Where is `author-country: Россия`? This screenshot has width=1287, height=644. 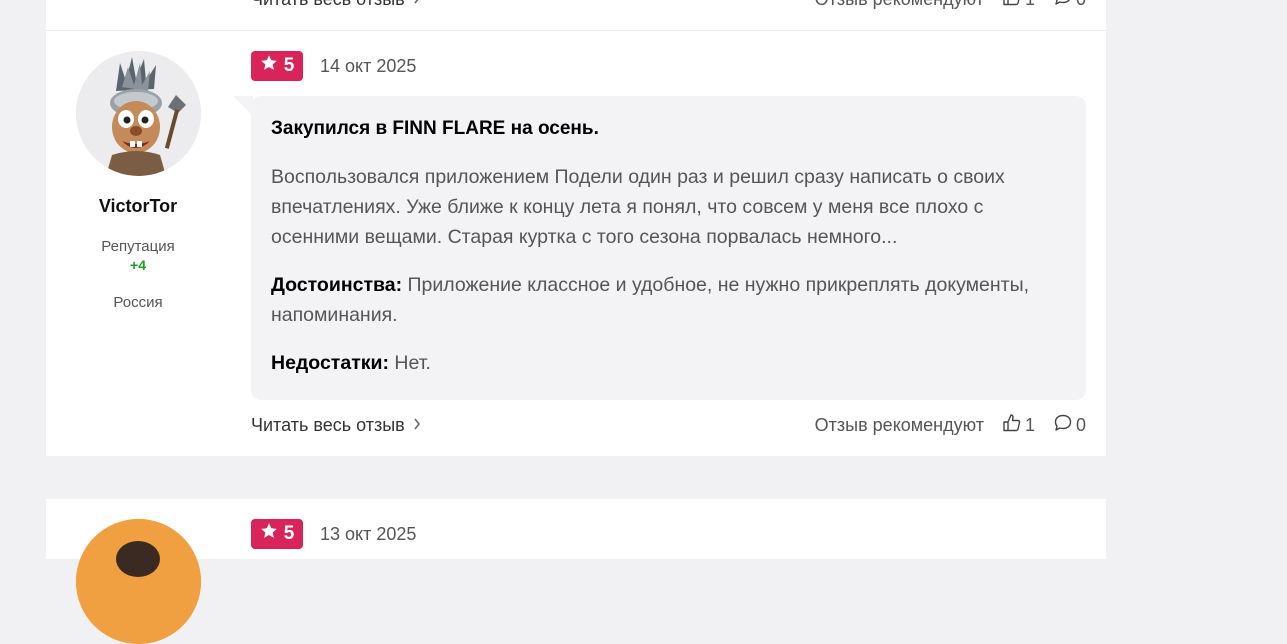 author-country: Россия is located at coordinates (138, 302).